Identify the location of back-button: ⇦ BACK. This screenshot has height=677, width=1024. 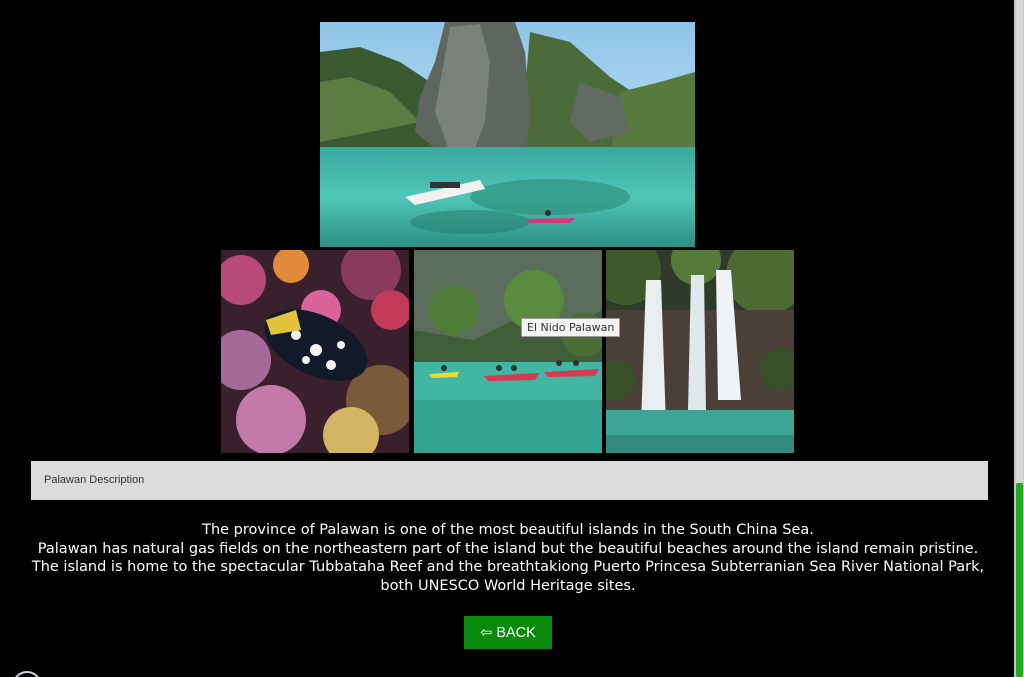
(508, 632).